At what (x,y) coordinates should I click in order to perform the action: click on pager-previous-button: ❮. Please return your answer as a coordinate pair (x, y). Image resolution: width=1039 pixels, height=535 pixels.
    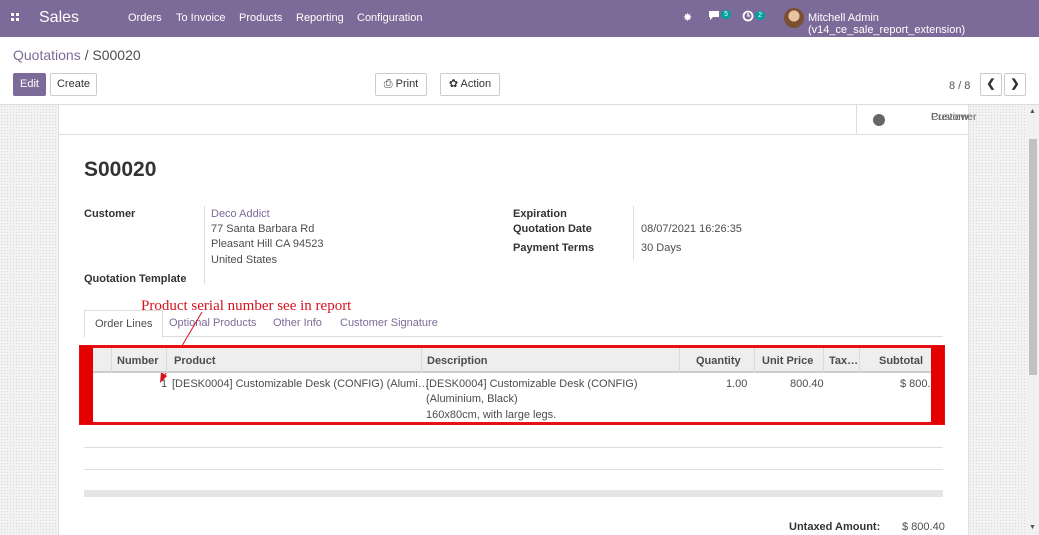
    Looking at the image, I should click on (991, 84).